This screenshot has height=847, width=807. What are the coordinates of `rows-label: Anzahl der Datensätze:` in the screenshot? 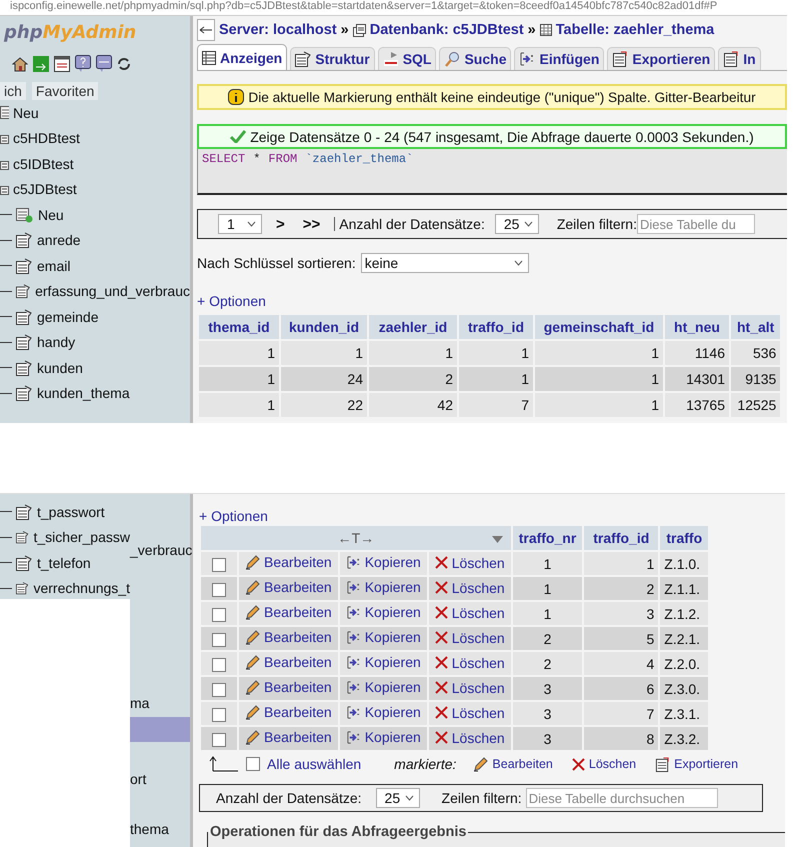 It's located at (289, 798).